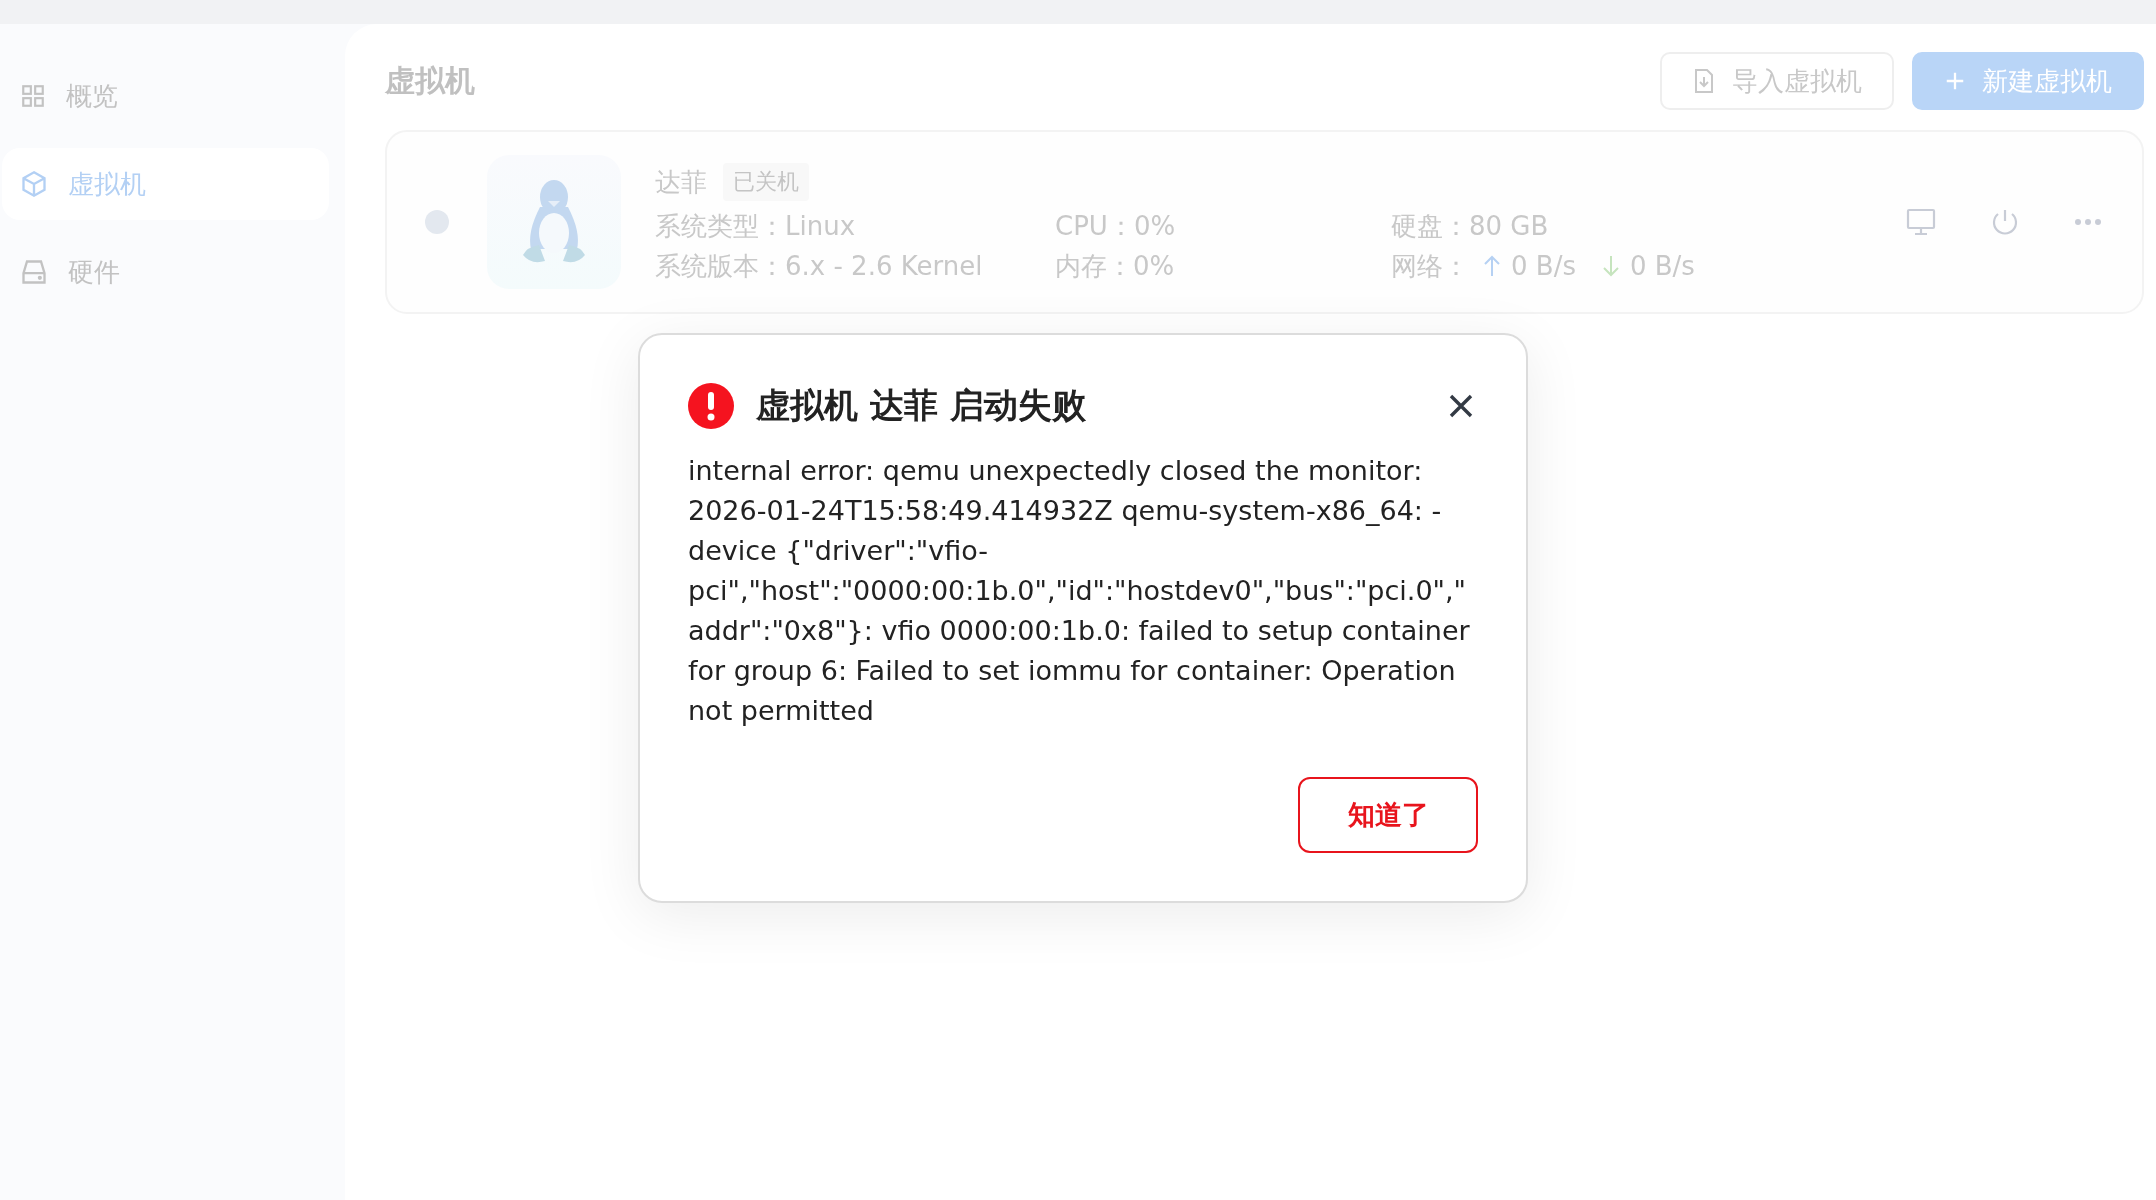 The height and width of the screenshot is (1200, 2156). What do you see at coordinates (1955, 81) in the screenshot?
I see `plus-icon` at bounding box center [1955, 81].